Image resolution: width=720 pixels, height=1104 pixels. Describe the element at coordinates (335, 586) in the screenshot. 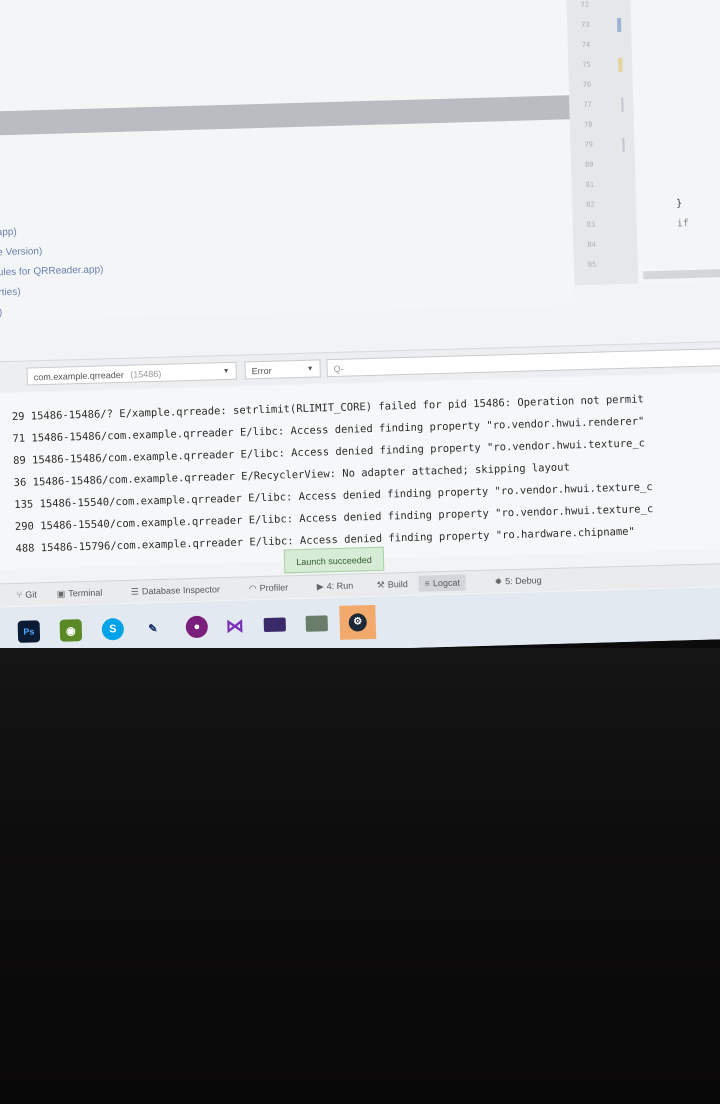

I see `tab-run: ▶ 4: Run` at that location.